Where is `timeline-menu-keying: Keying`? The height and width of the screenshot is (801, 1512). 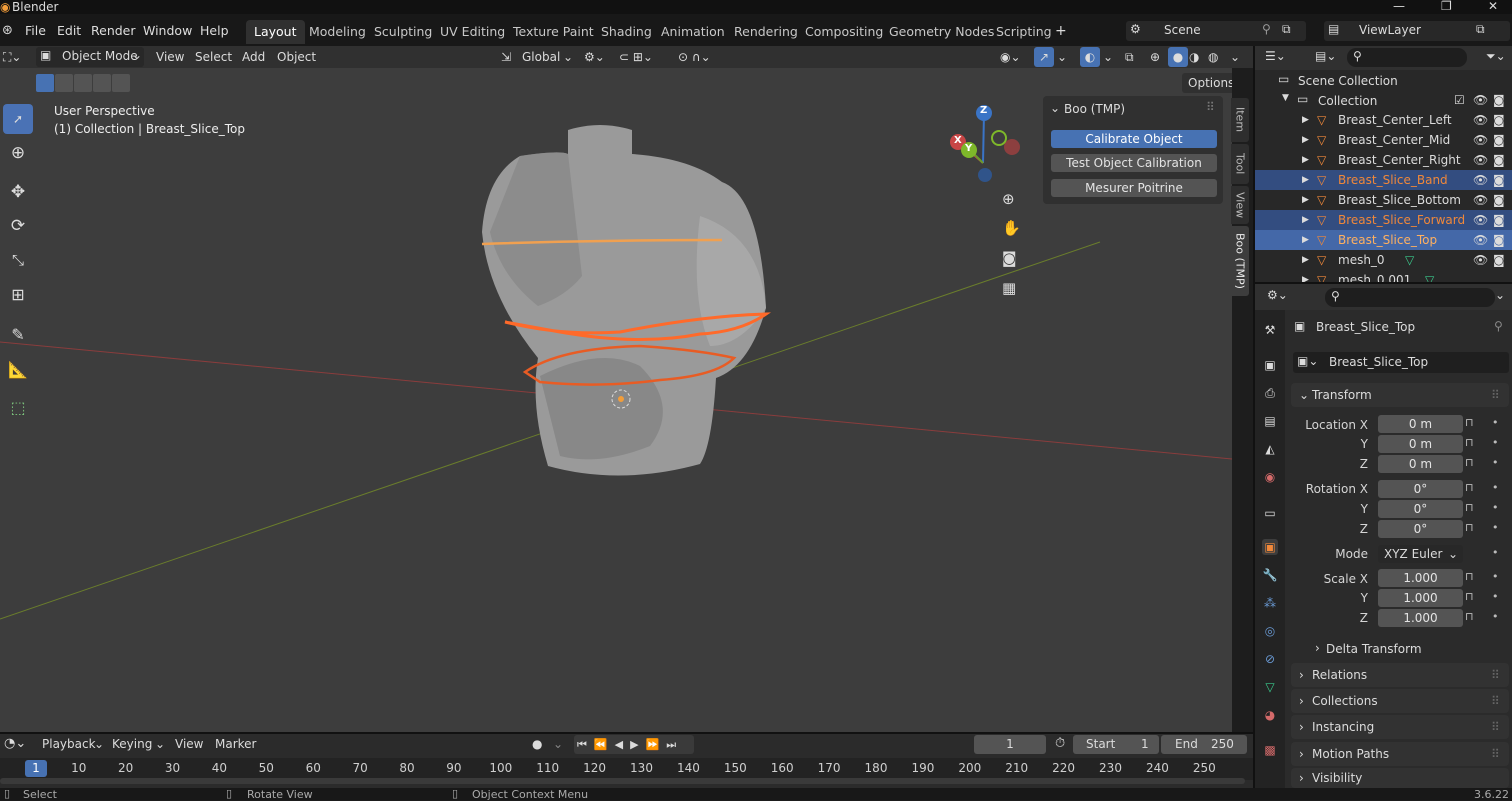
timeline-menu-keying: Keying is located at coordinates (132, 744).